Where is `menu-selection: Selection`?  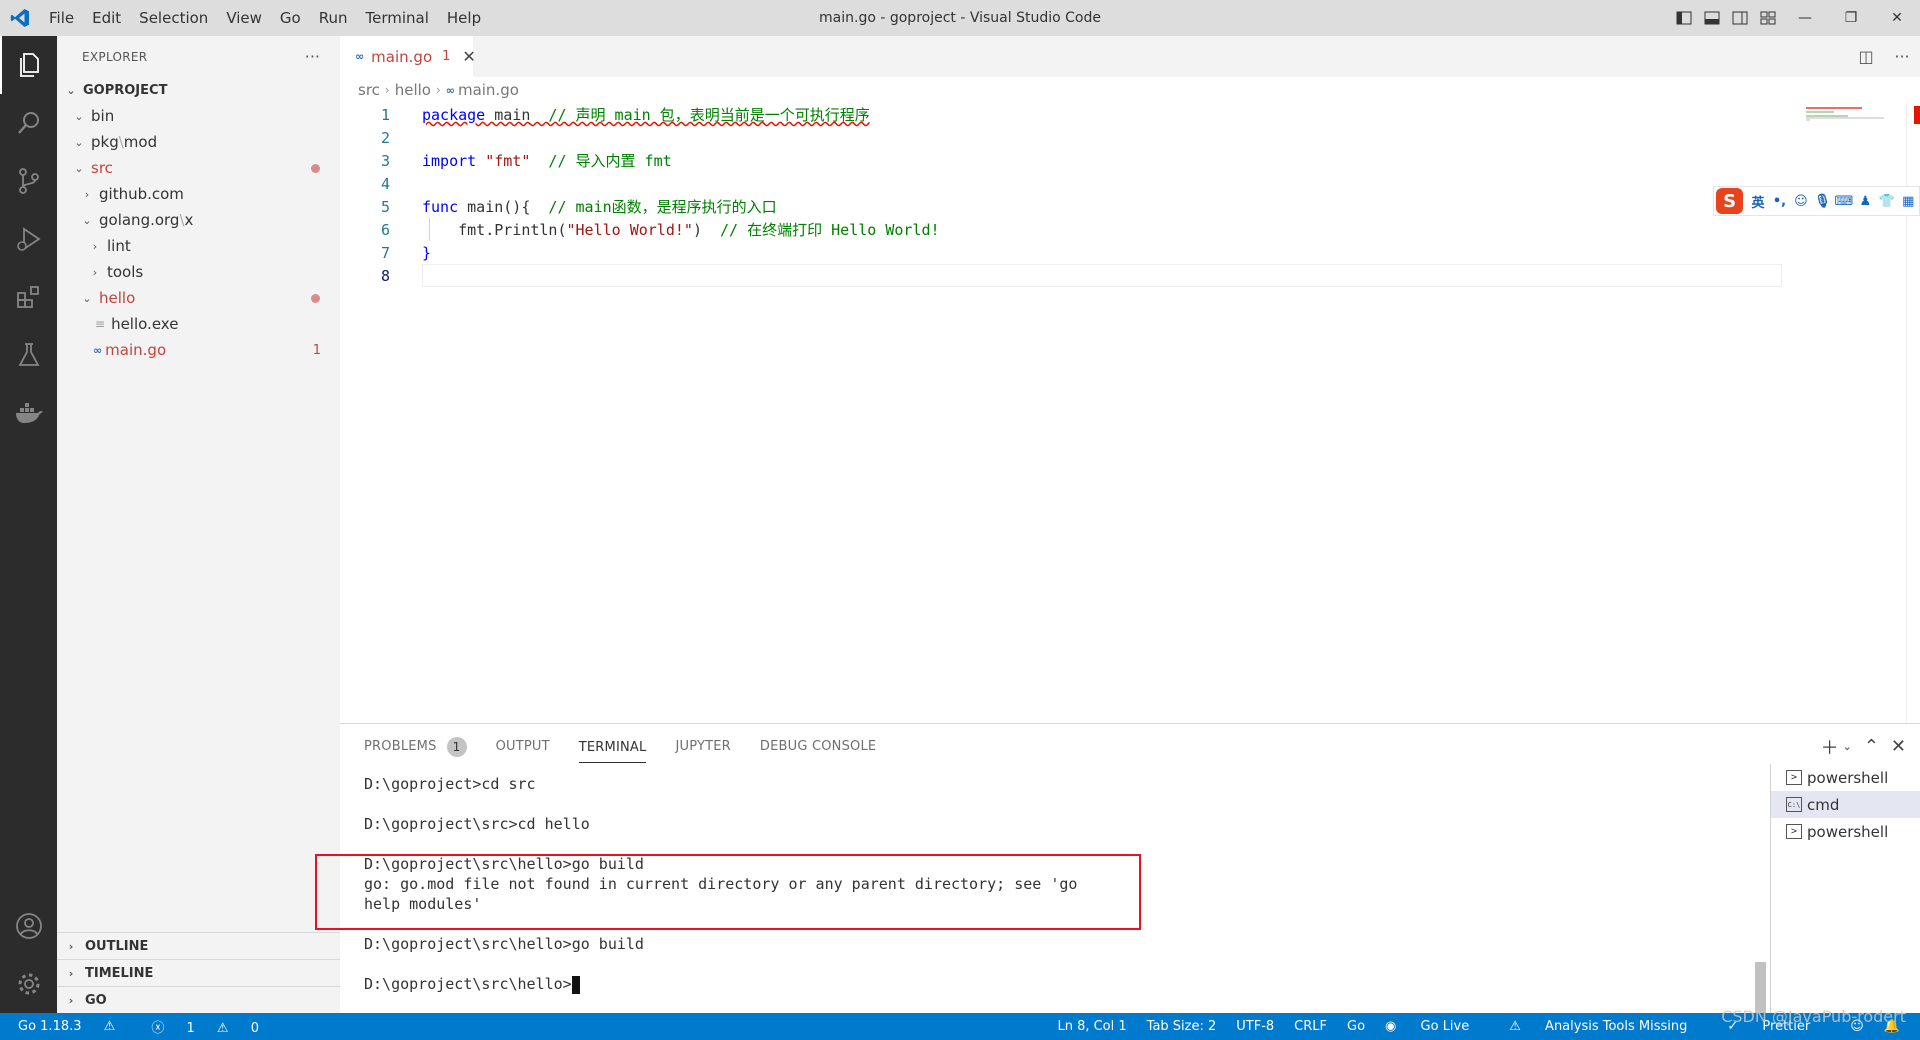 menu-selection: Selection is located at coordinates (173, 18).